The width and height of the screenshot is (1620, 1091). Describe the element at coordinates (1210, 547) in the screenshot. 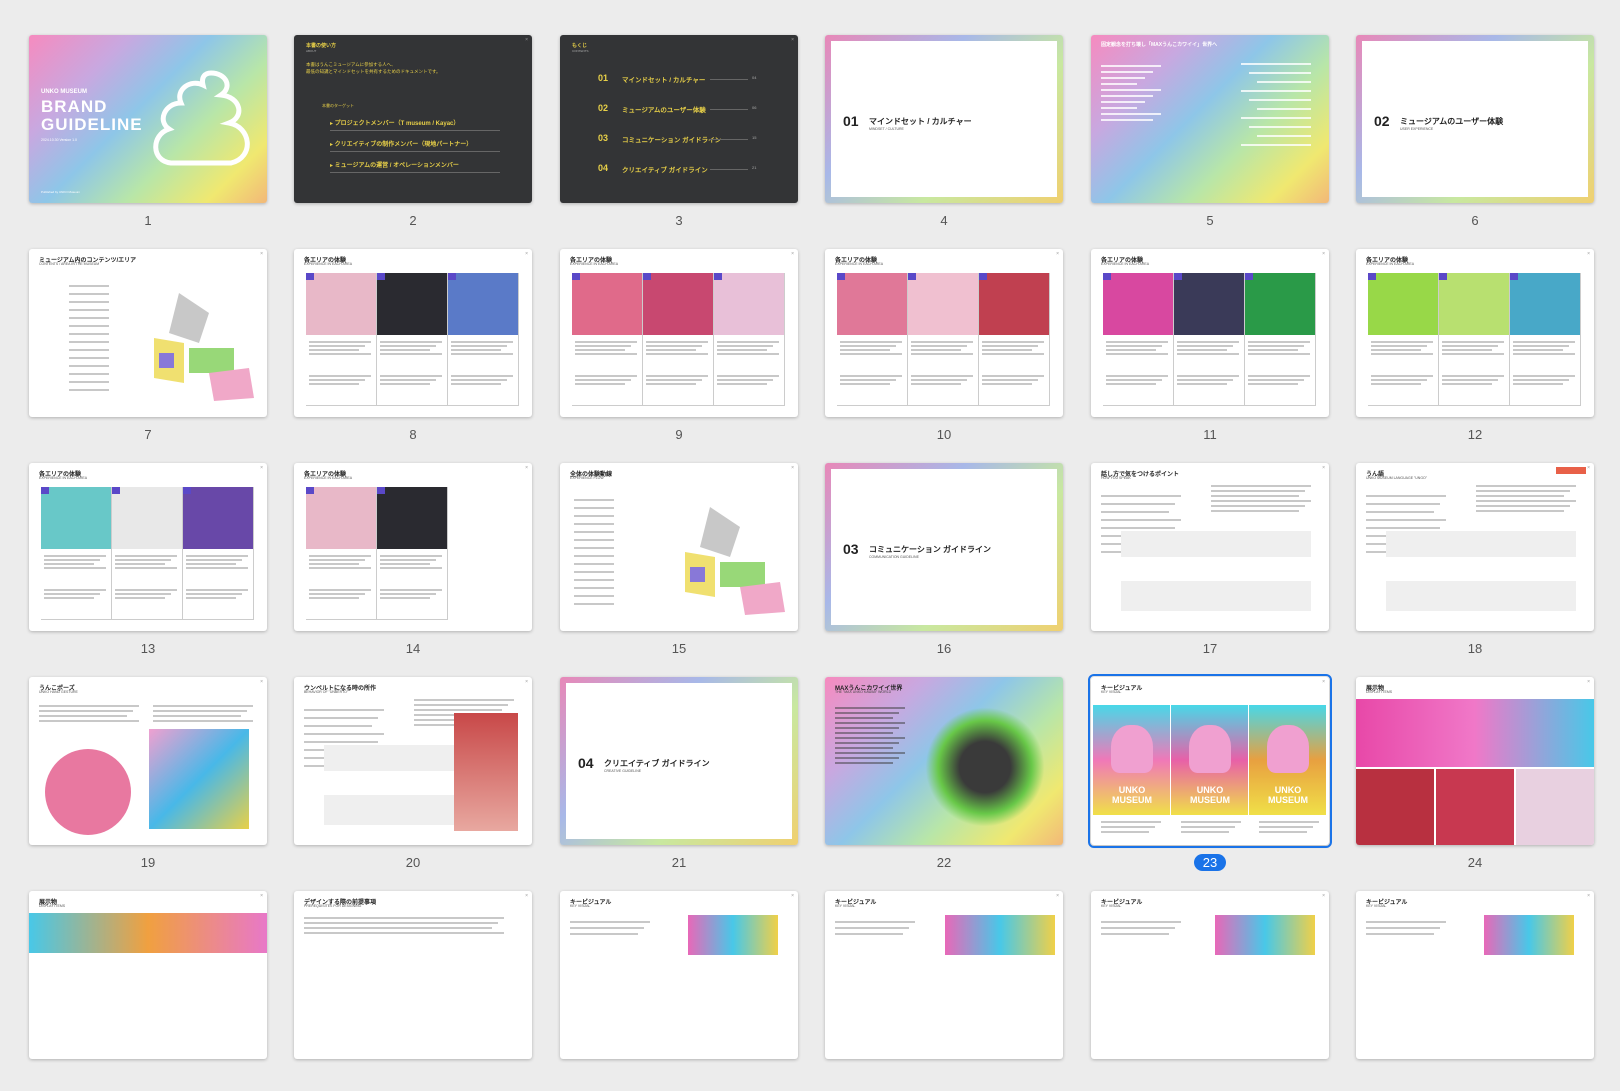

I see `slide-thumbnail: 話し方で気をつけるポイント HOW YOU SPEAK ×` at that location.